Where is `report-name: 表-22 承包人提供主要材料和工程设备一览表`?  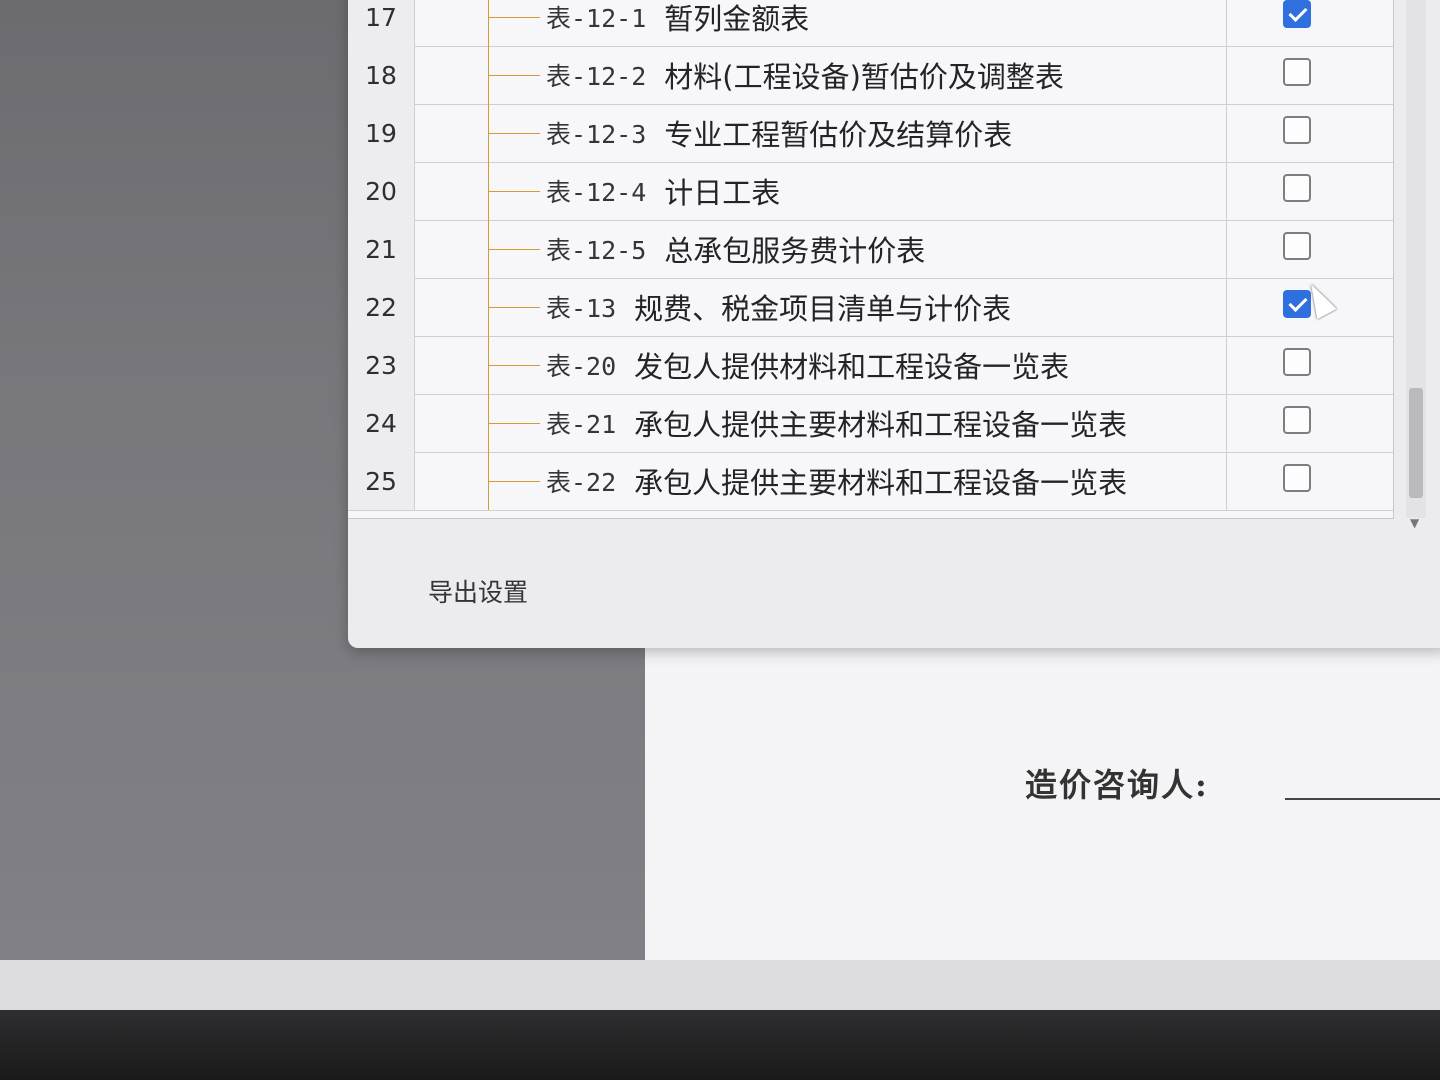
report-name: 表-22 承包人提供主要材料和工程设备一览表 is located at coordinates (836, 481).